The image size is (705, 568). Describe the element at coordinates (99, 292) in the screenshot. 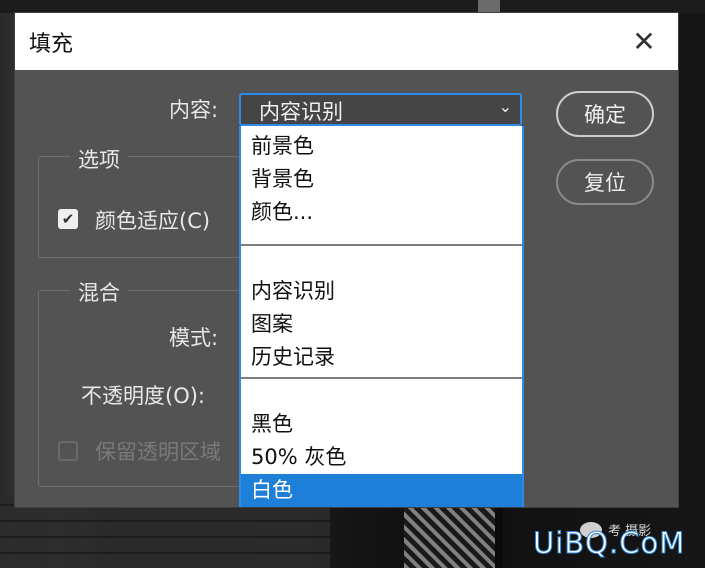

I see `blend-group-title: 混合` at that location.